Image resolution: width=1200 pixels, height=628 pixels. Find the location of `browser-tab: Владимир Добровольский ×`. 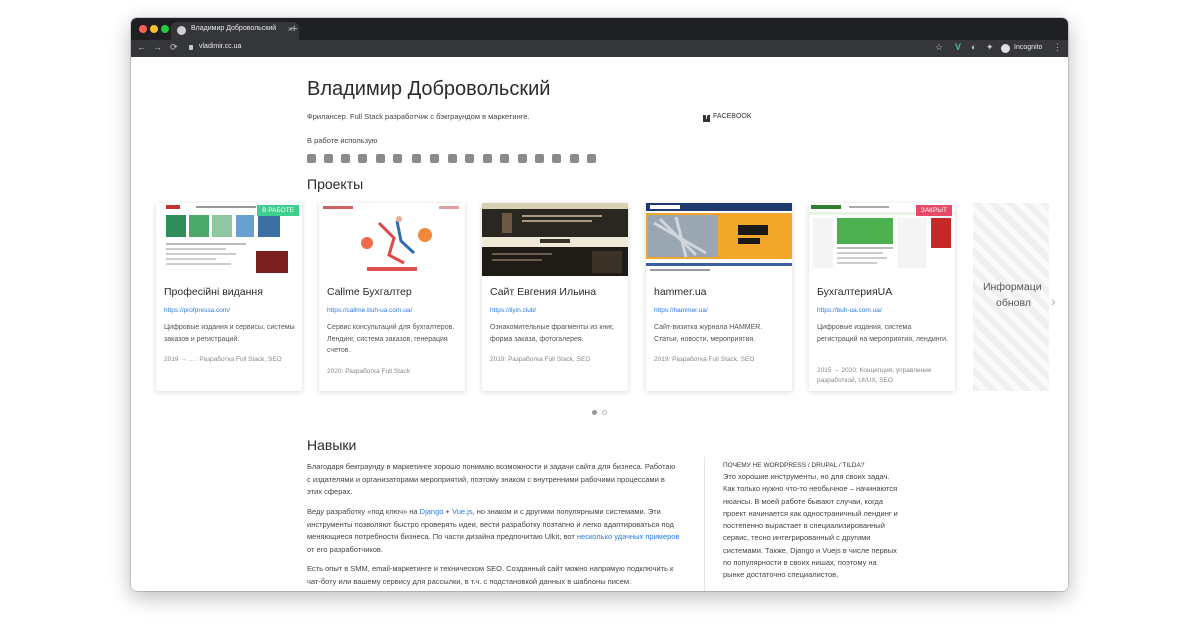

browser-tab: Владимир Добровольский × is located at coordinates (235, 31).